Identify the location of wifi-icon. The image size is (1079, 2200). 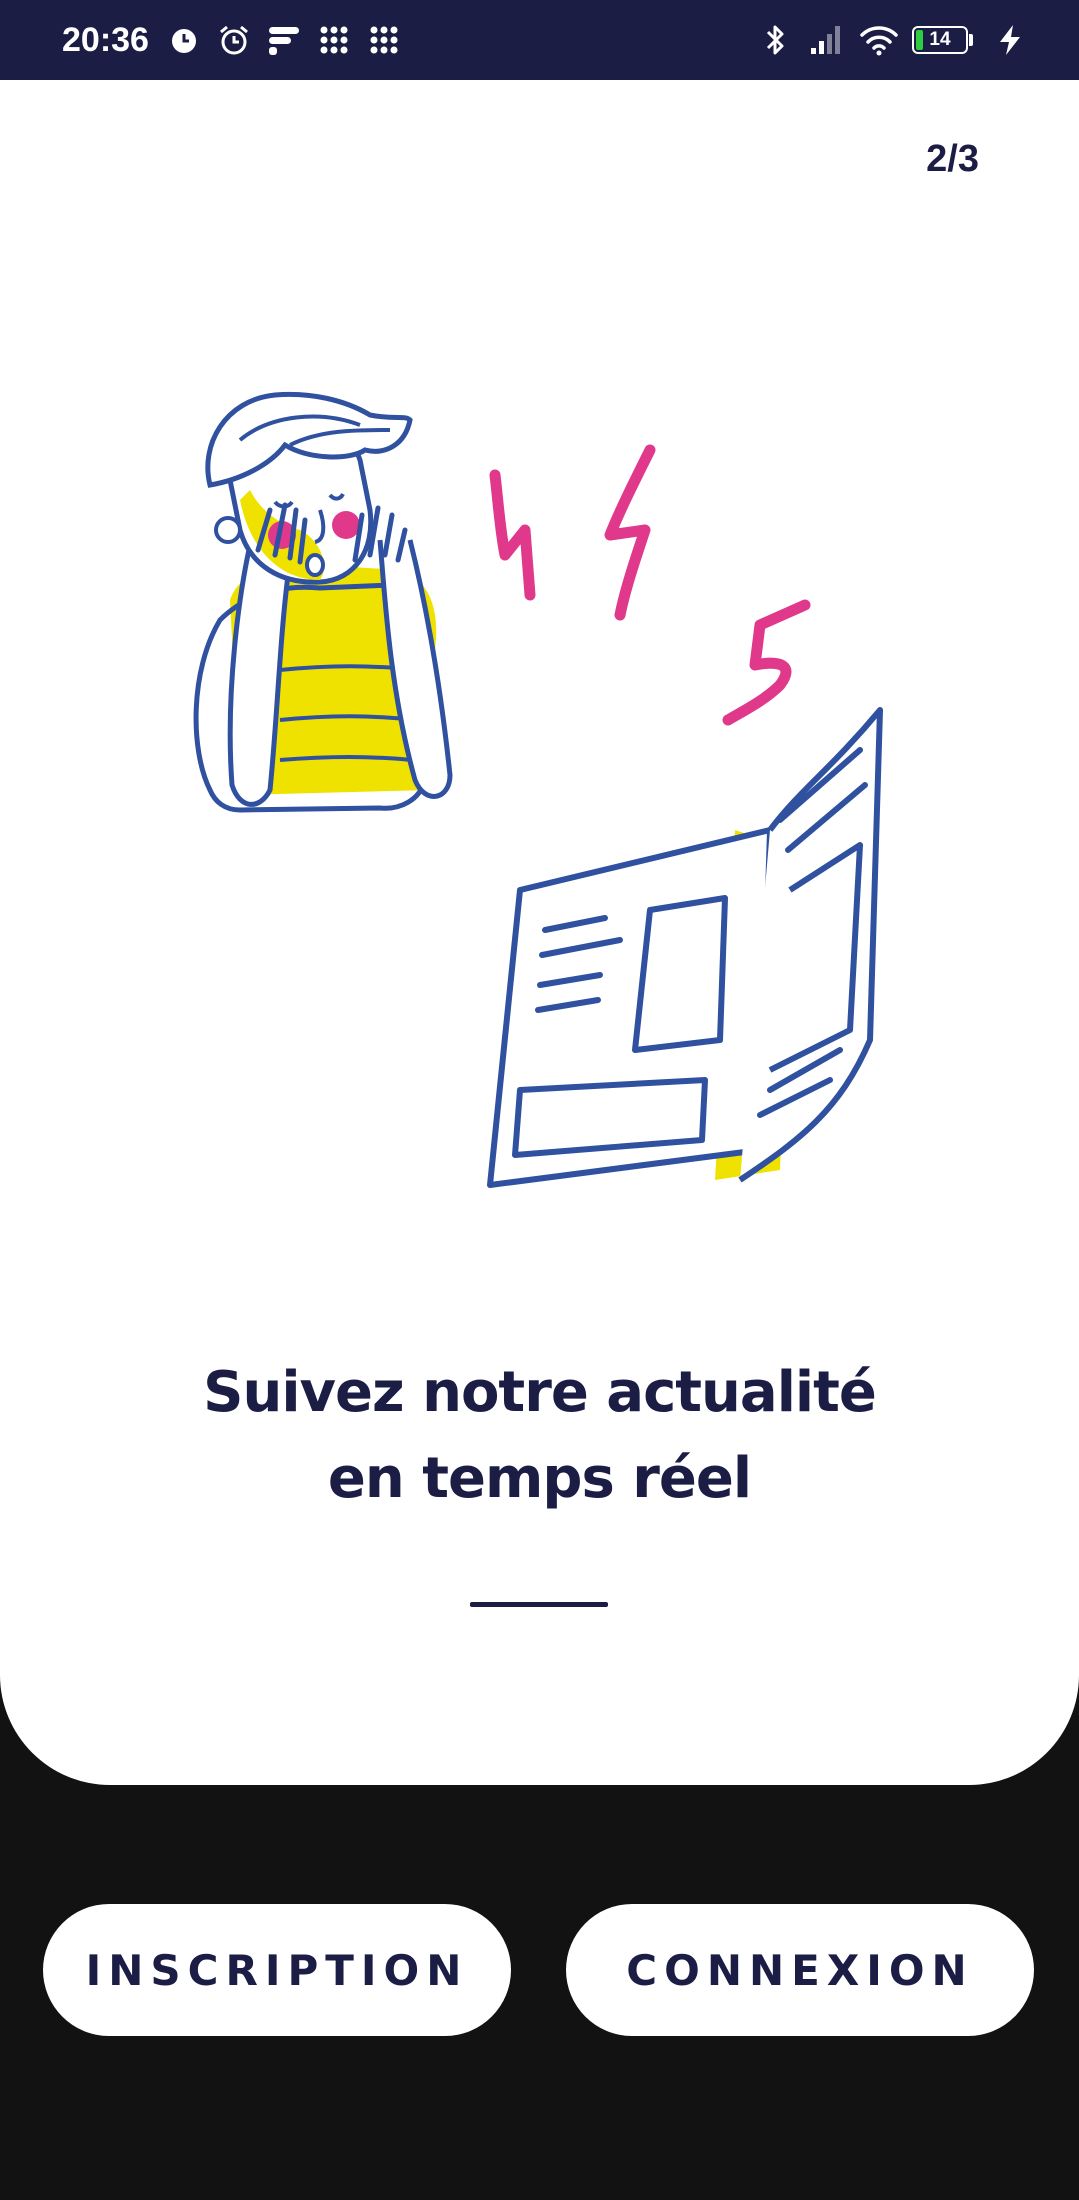
(879, 40).